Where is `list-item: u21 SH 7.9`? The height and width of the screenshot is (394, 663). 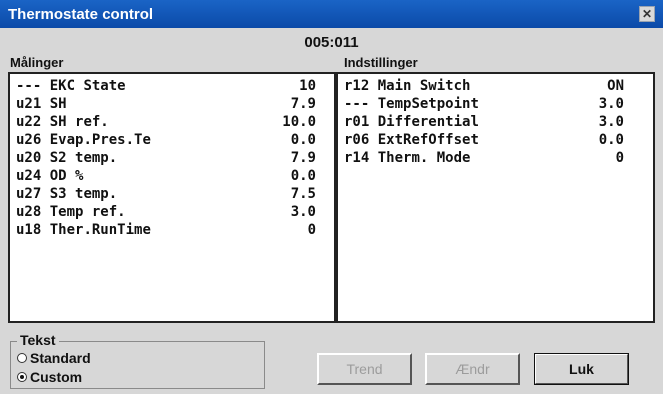
list-item: u21 SH 7.9 is located at coordinates (166, 104).